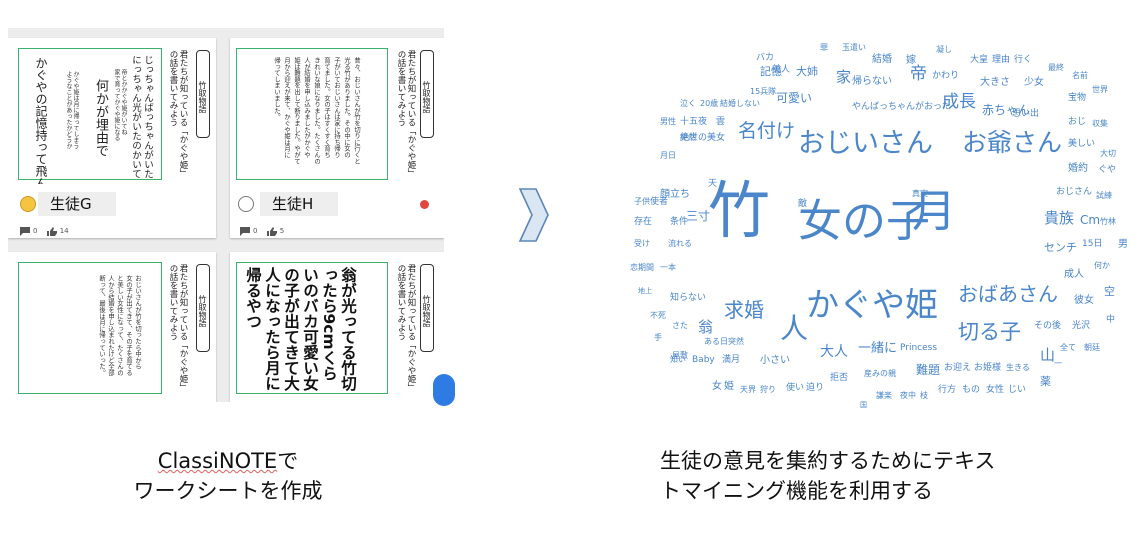 The height and width of the screenshot is (541, 1148). What do you see at coordinates (668, 267) in the screenshot?
I see `word-cloud-word: 一本` at bounding box center [668, 267].